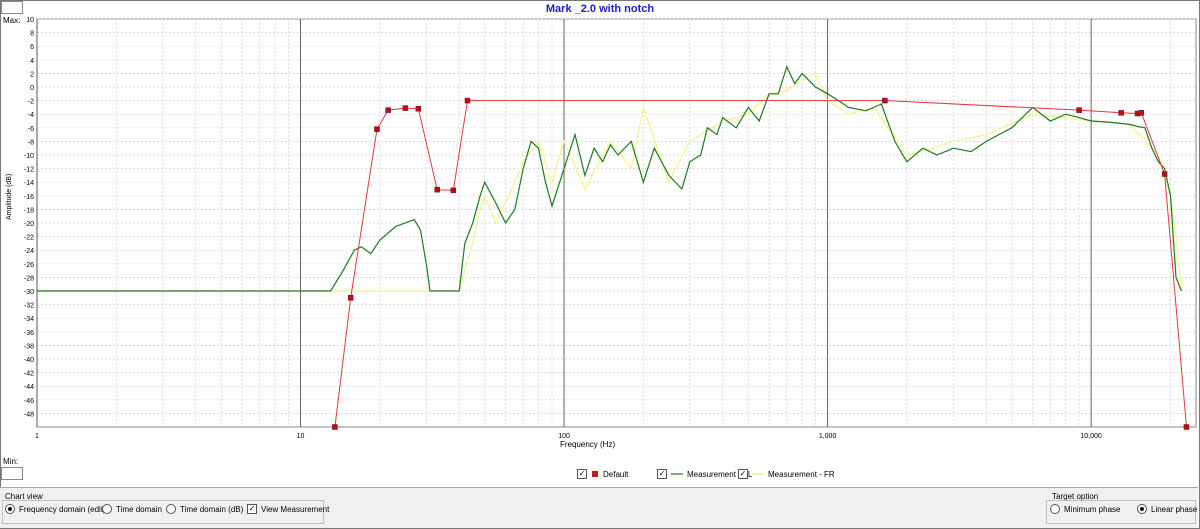  What do you see at coordinates (31, 142) in the screenshot?
I see `y-tick-label: -8` at bounding box center [31, 142].